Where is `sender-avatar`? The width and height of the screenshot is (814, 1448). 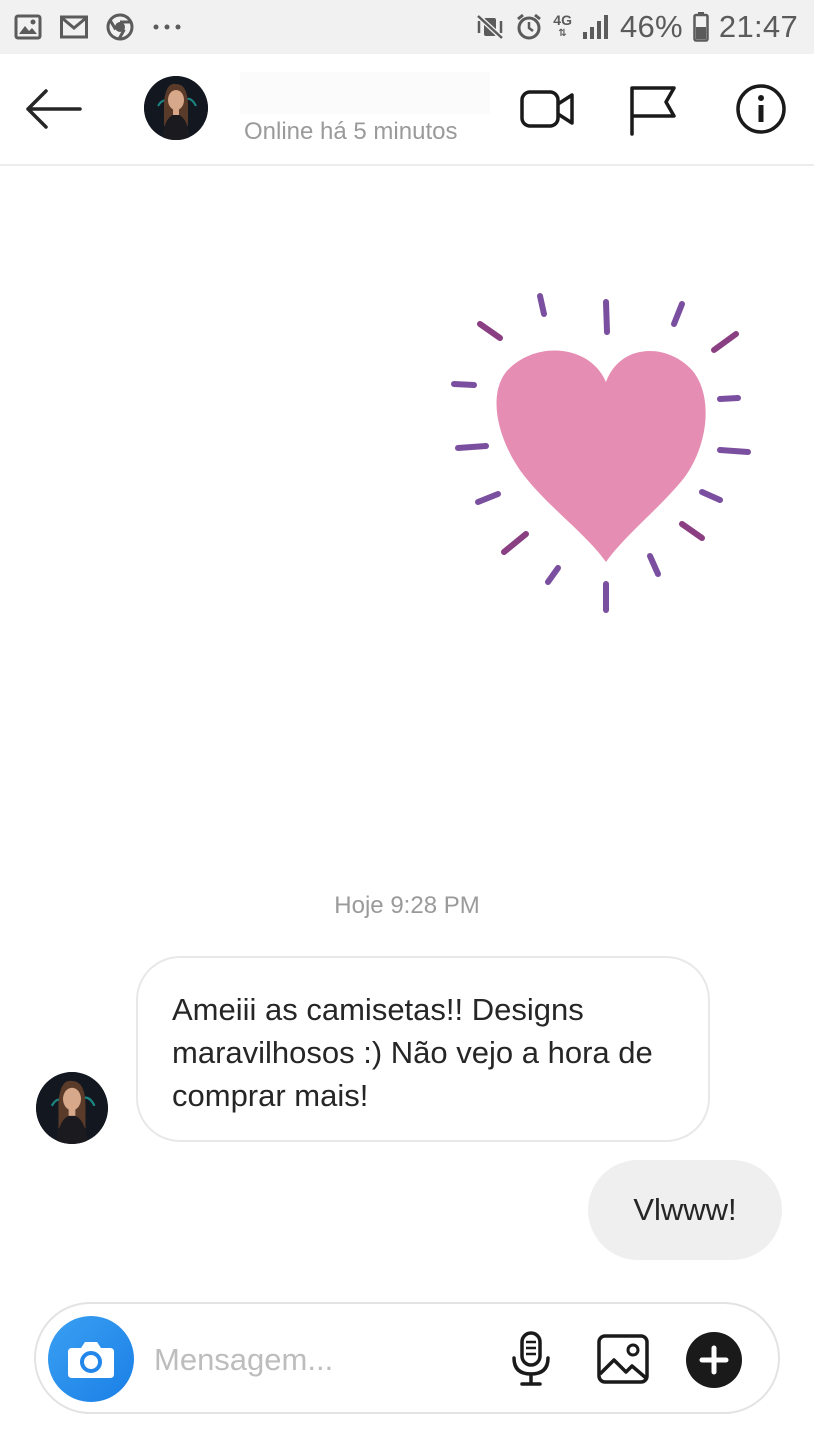
sender-avatar is located at coordinates (72, 1108).